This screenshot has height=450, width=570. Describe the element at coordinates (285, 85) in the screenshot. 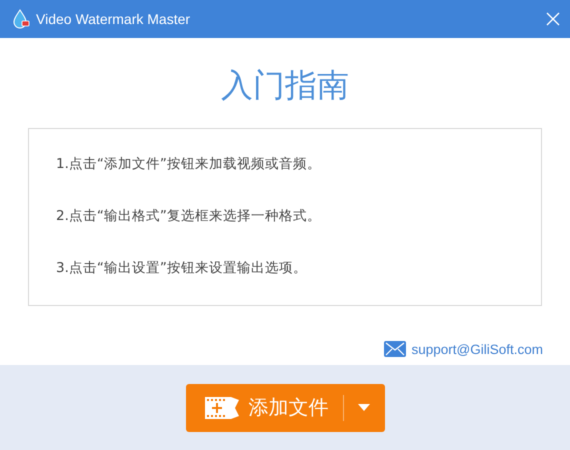

I see `guide-heading: 入门指南` at that location.